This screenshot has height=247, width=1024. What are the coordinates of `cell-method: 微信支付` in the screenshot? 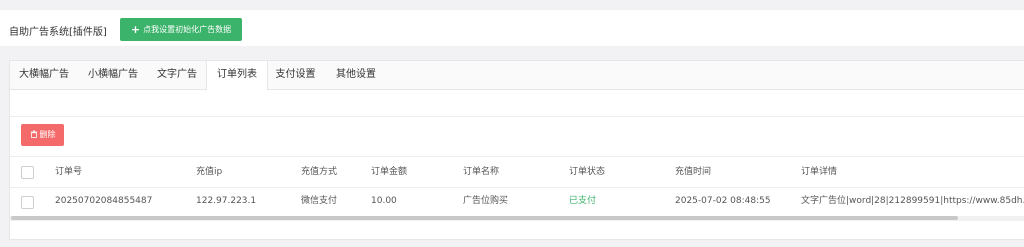 It's located at (319, 201).